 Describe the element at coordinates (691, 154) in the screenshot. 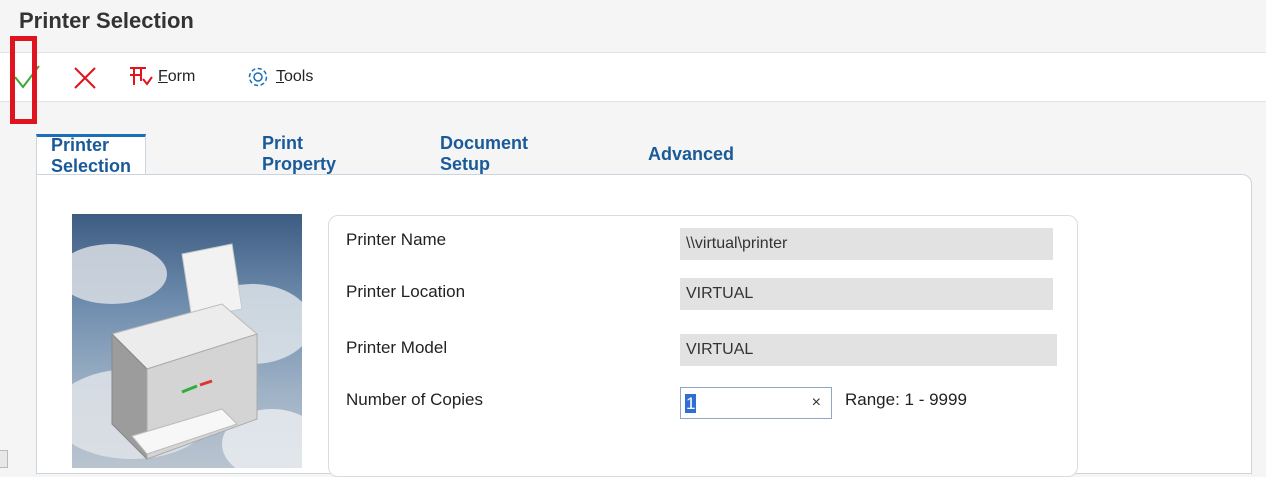

I see `tab-advanced: Advanced` at that location.